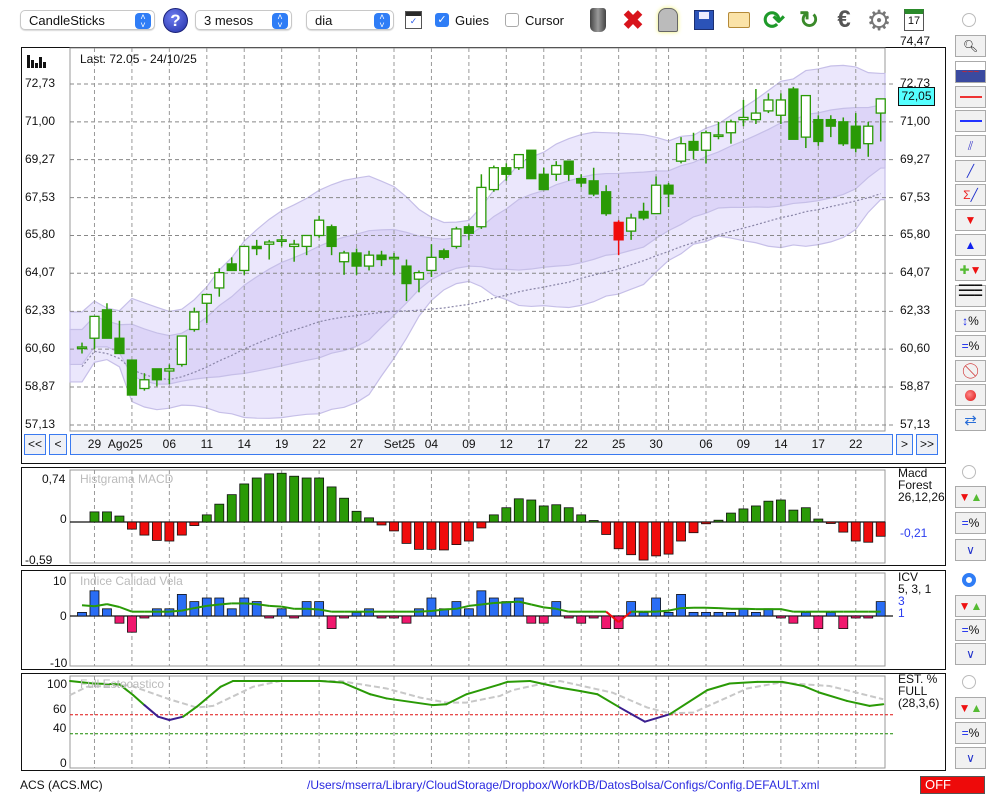  I want to click on red-line-button, so click(970, 97).